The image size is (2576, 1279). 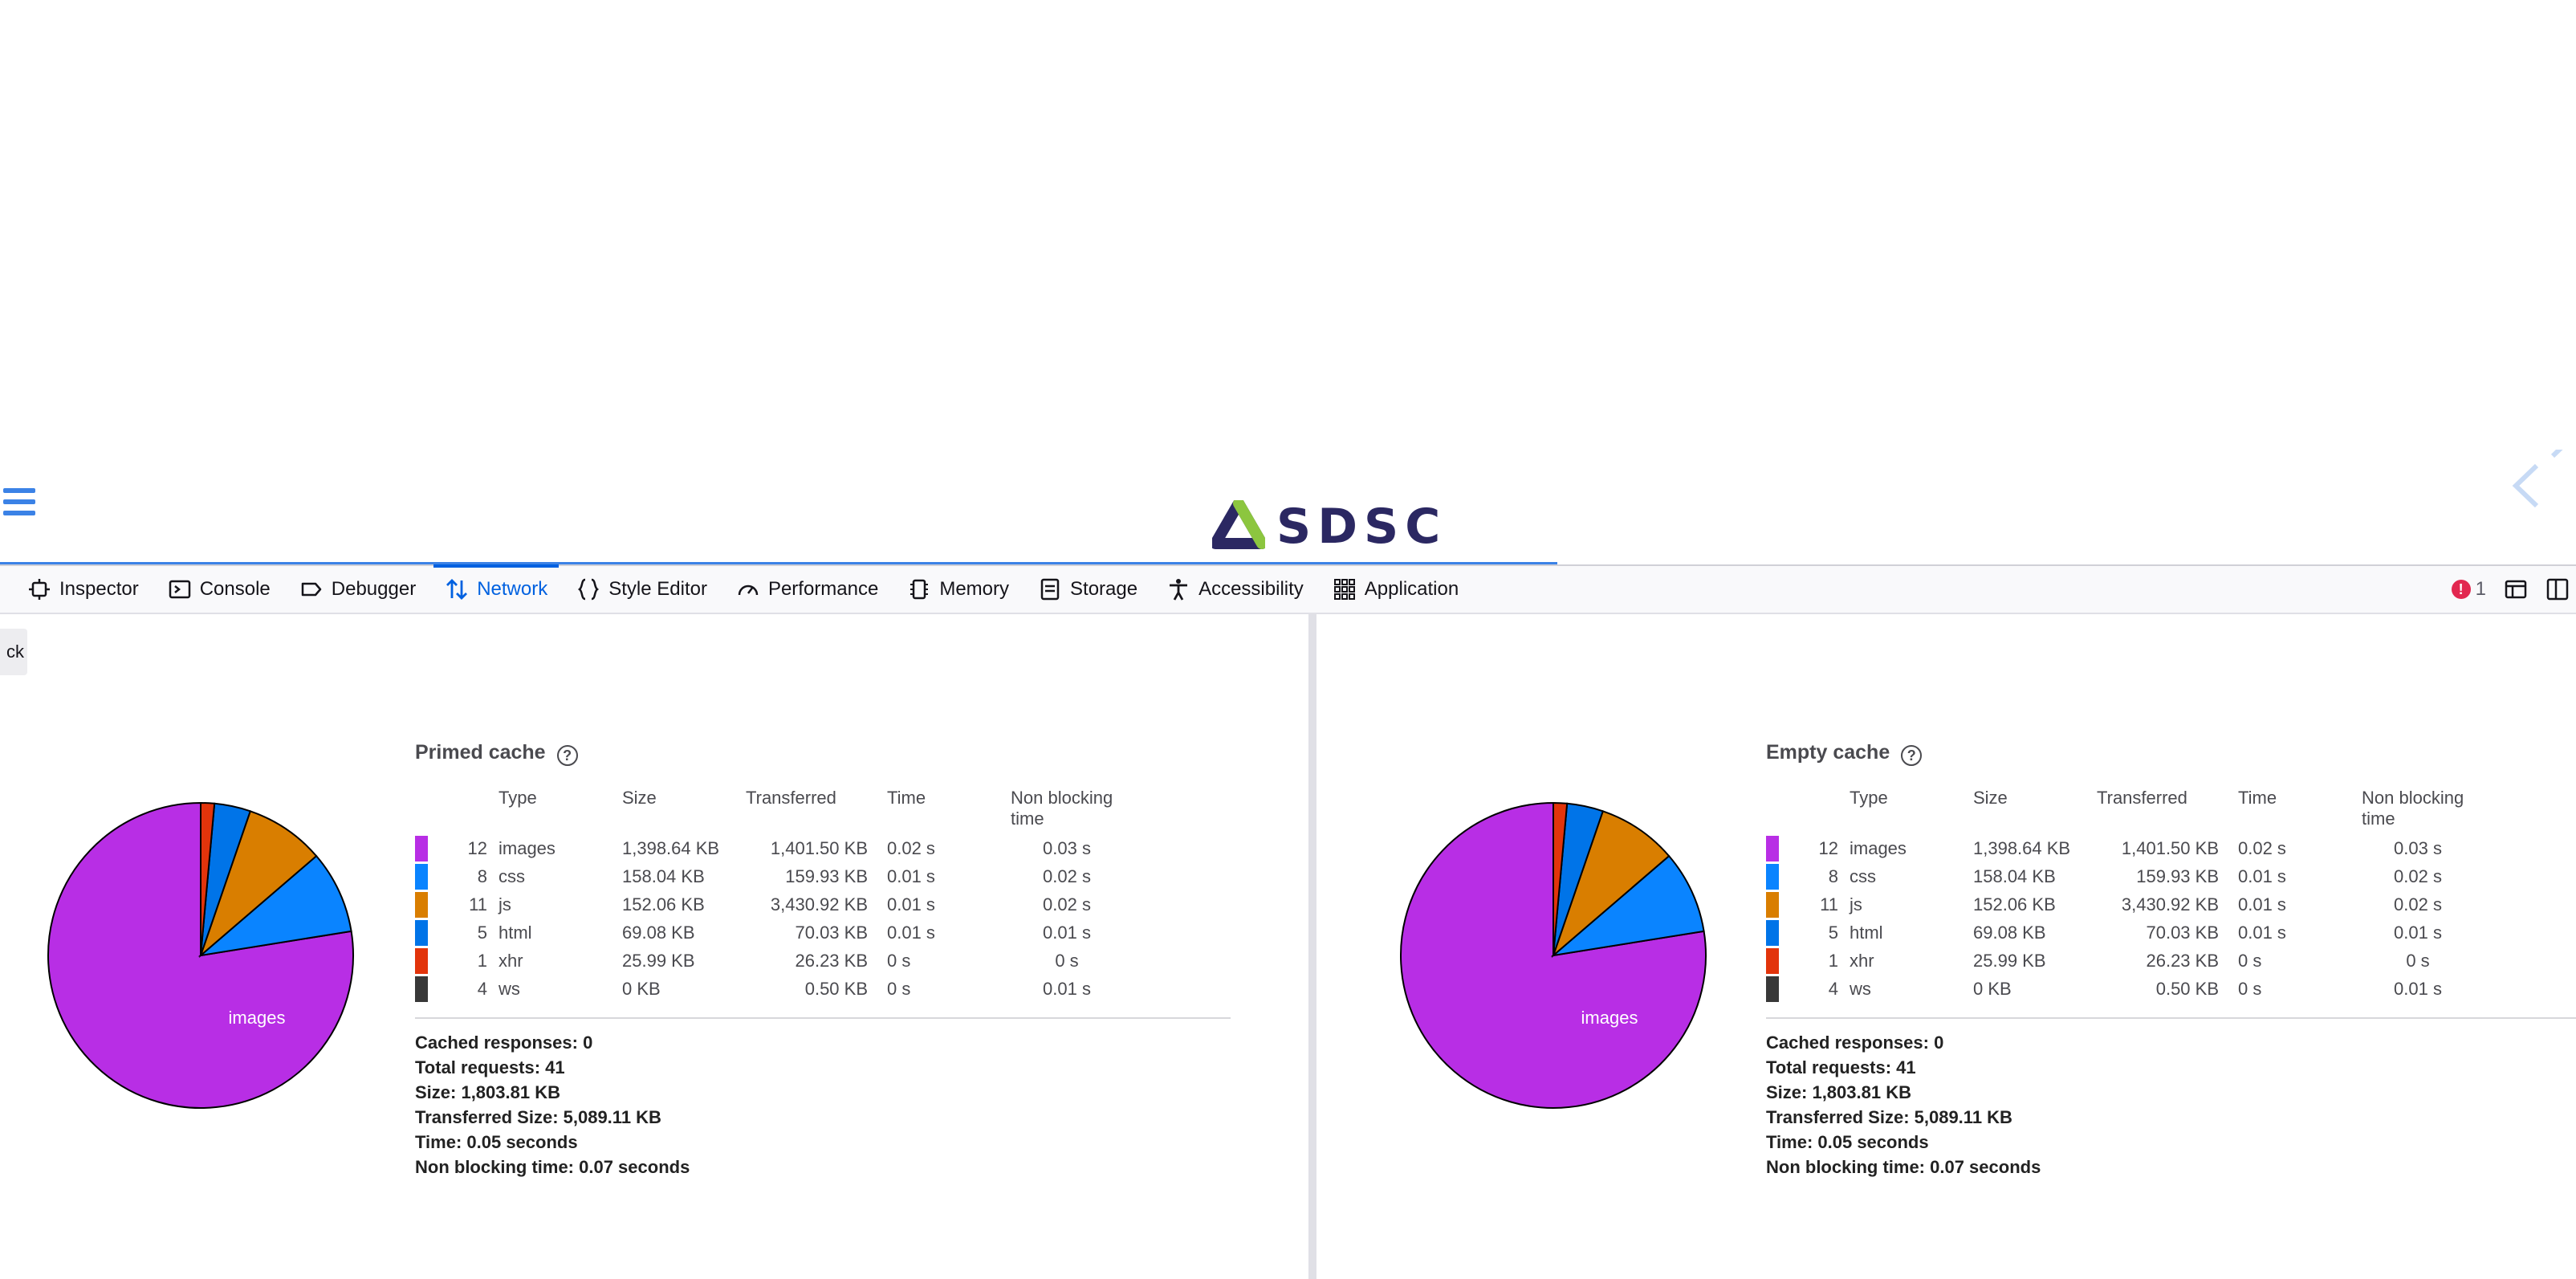 I want to click on tab-debugger: Debugger, so click(x=357, y=589).